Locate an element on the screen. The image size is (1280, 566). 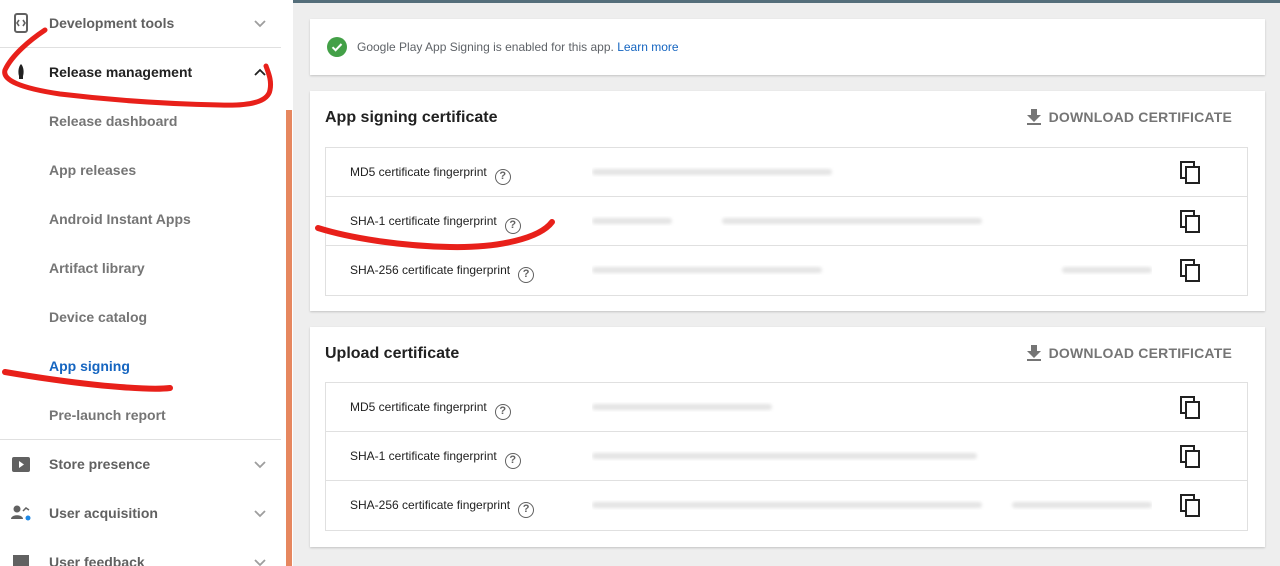
sidebar-item-android-instant-apps: Android Instant Apps is located at coordinates (140, 218).